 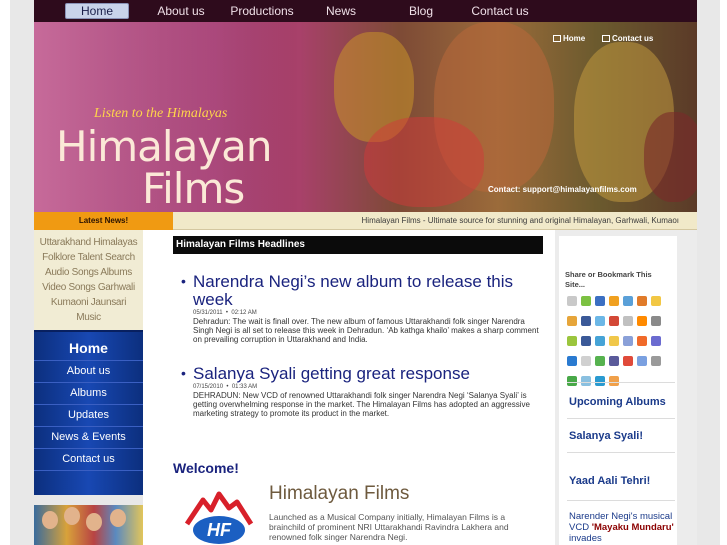 What do you see at coordinates (97, 11) in the screenshot?
I see `nav-home: Home` at bounding box center [97, 11].